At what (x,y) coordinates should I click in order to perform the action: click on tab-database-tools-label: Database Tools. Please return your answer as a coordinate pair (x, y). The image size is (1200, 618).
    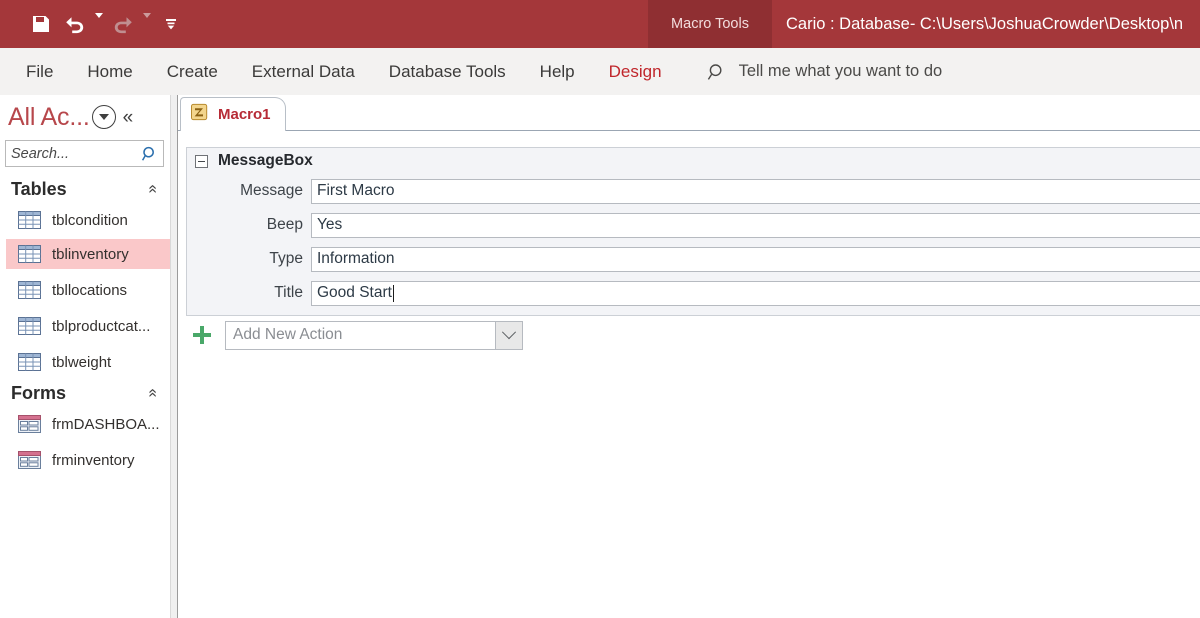
    Looking at the image, I should click on (447, 71).